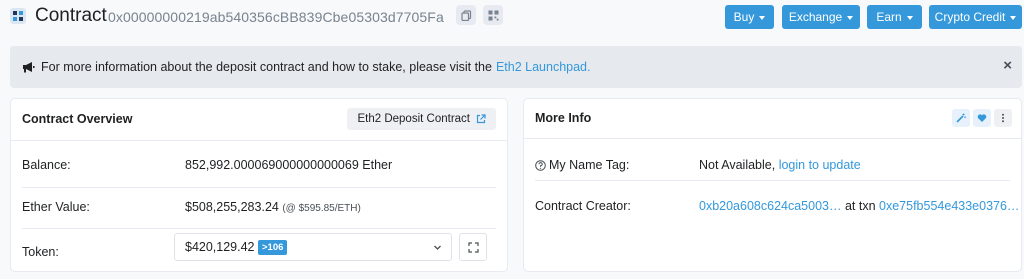 This screenshot has height=279, width=1024. I want to click on name-tag-value-wrap: Not Available, login to update, so click(780, 165).